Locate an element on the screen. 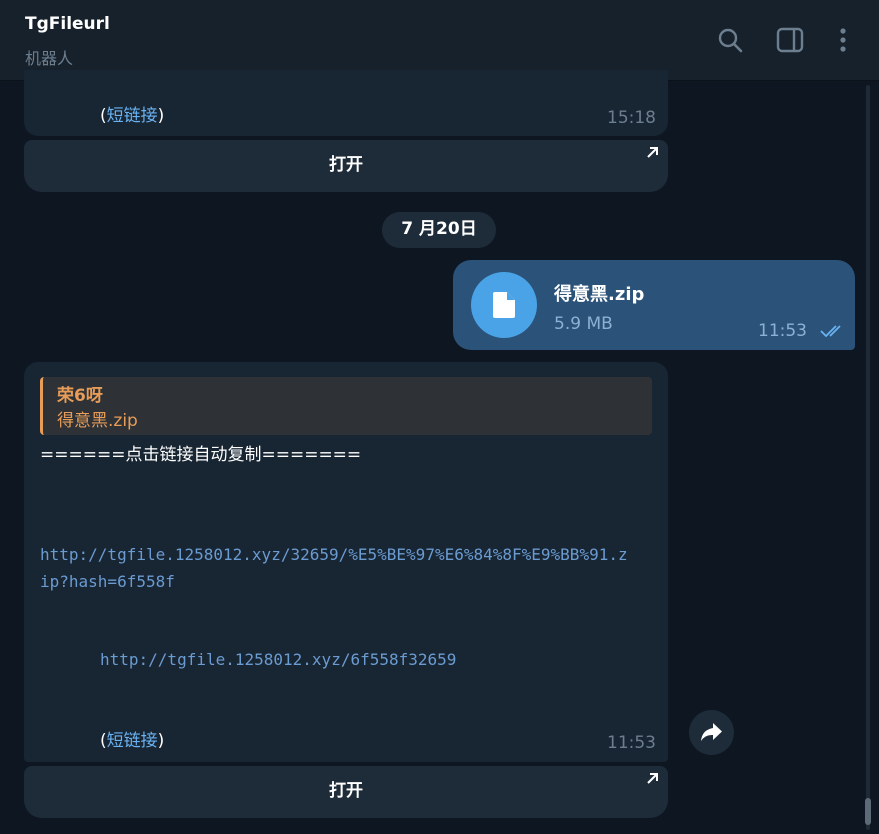 The image size is (879, 834). date-separator: 7 月20日 is located at coordinates (439, 230).